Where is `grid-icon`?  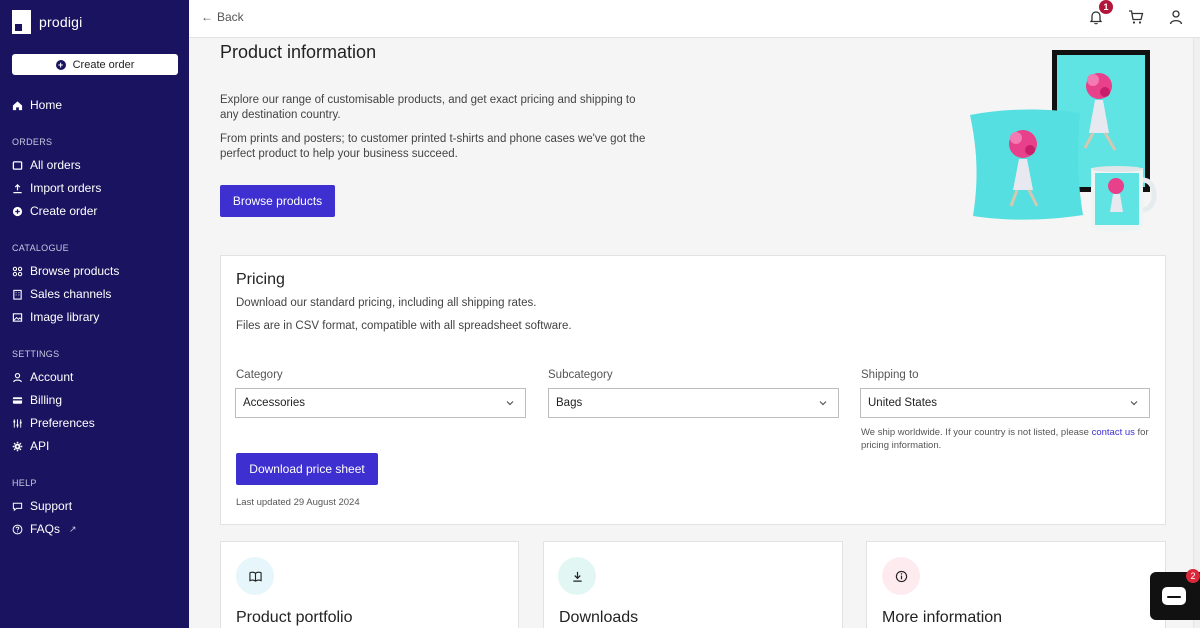 grid-icon is located at coordinates (17, 271).